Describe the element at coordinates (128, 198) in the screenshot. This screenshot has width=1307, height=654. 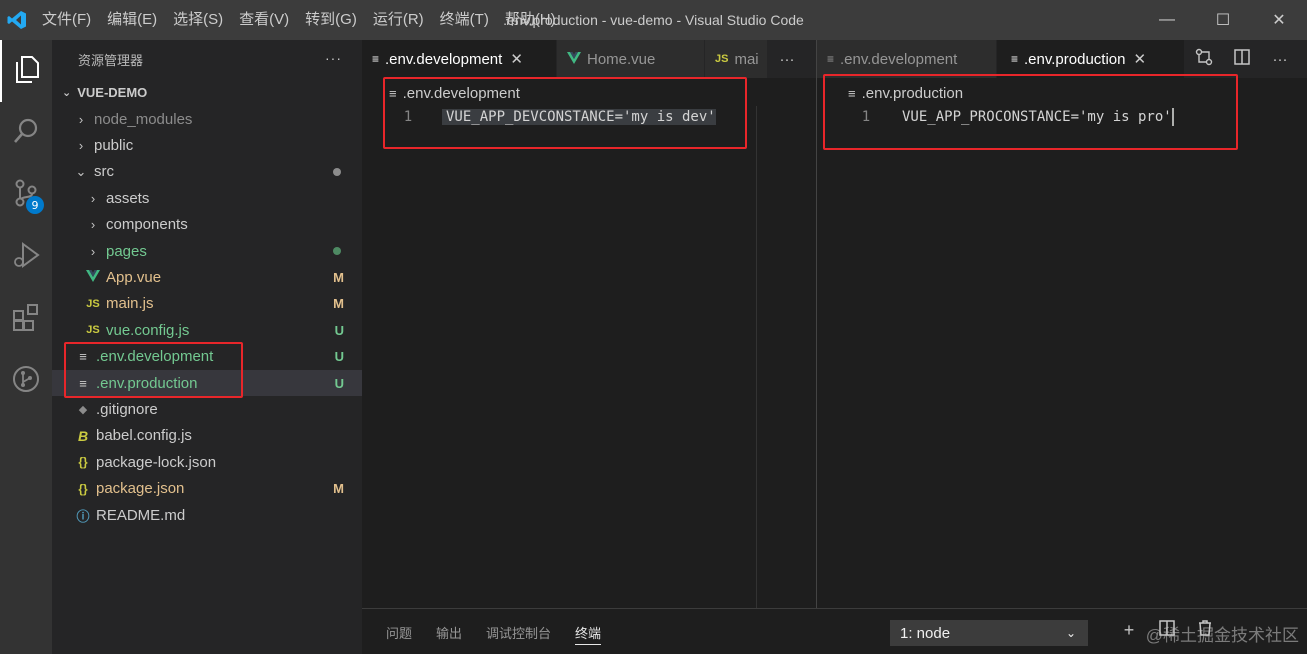
I see `tree-item-label: assets` at that location.